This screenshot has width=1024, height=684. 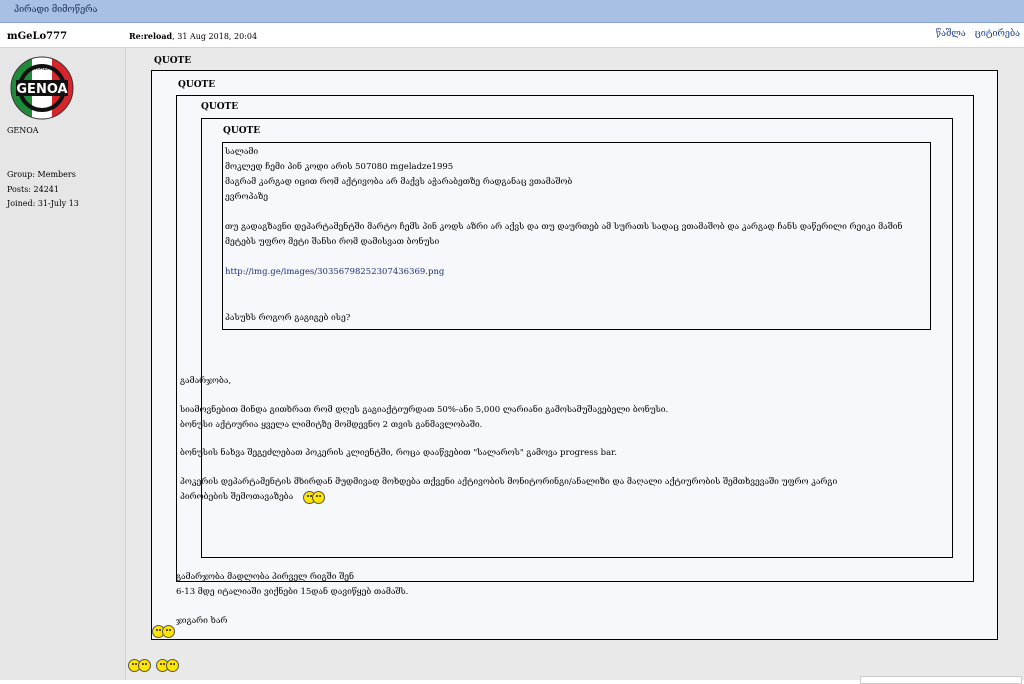 What do you see at coordinates (23, 130) in the screenshot?
I see `user-title: GENOA` at bounding box center [23, 130].